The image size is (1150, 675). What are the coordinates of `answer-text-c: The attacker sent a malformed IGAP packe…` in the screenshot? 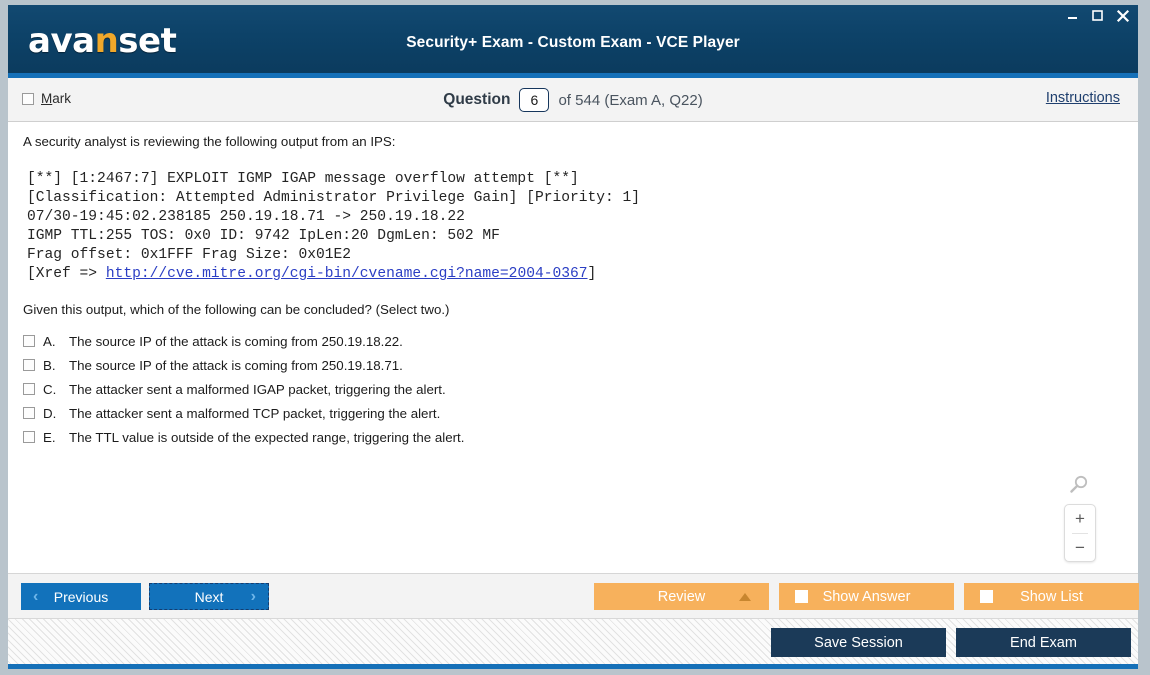 It's located at (257, 389).